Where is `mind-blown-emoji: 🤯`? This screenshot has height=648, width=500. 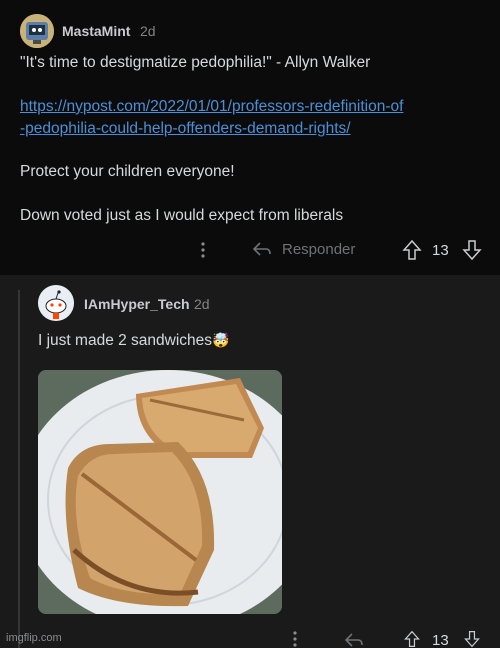
mind-blown-emoji: 🤯 is located at coordinates (221, 340).